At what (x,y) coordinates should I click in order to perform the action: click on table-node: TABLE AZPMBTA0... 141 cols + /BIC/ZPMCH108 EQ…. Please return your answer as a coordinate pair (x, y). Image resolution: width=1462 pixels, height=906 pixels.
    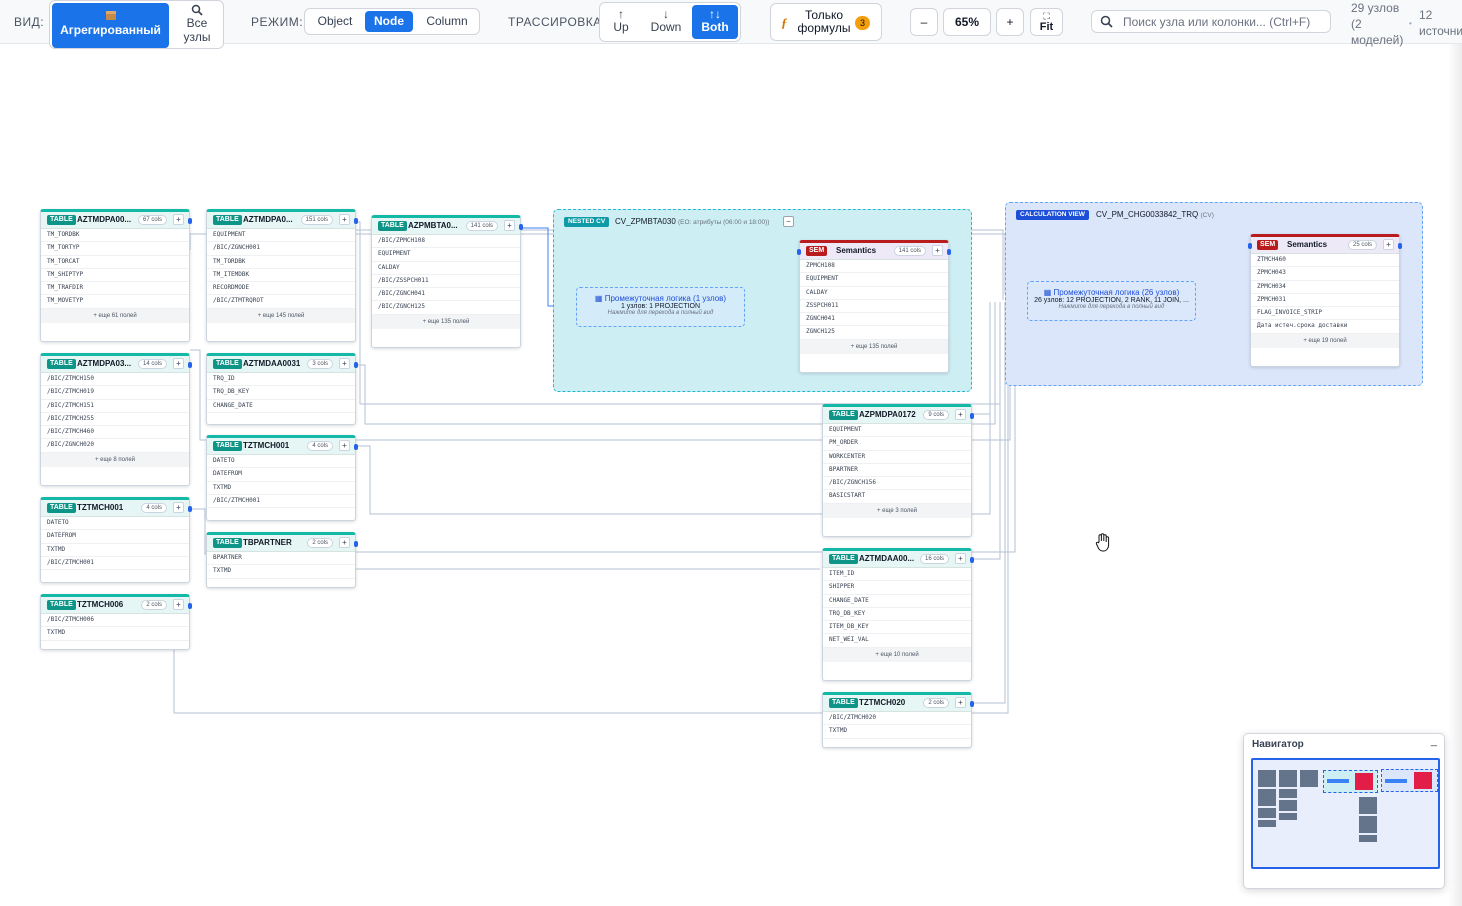
    Looking at the image, I should click on (447, 281).